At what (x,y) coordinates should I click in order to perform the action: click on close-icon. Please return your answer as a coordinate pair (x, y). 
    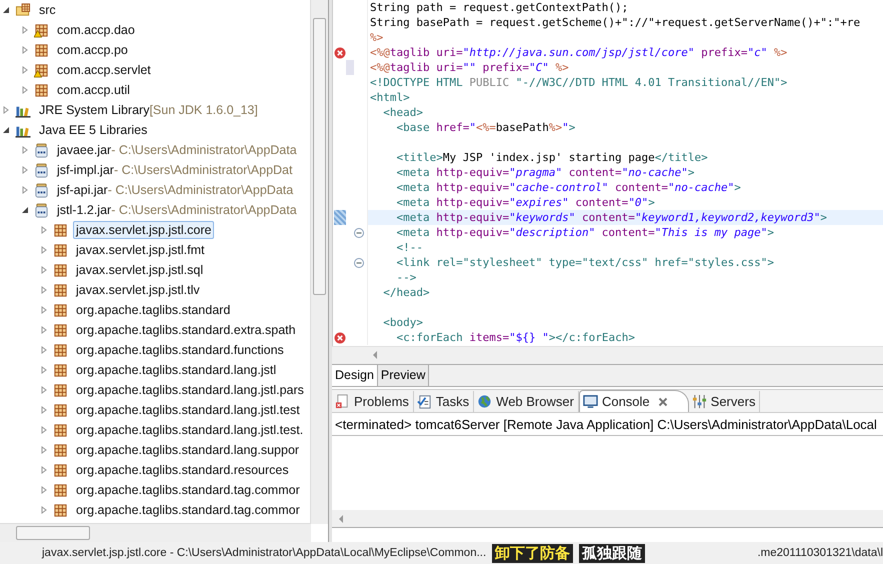
    Looking at the image, I should click on (663, 401).